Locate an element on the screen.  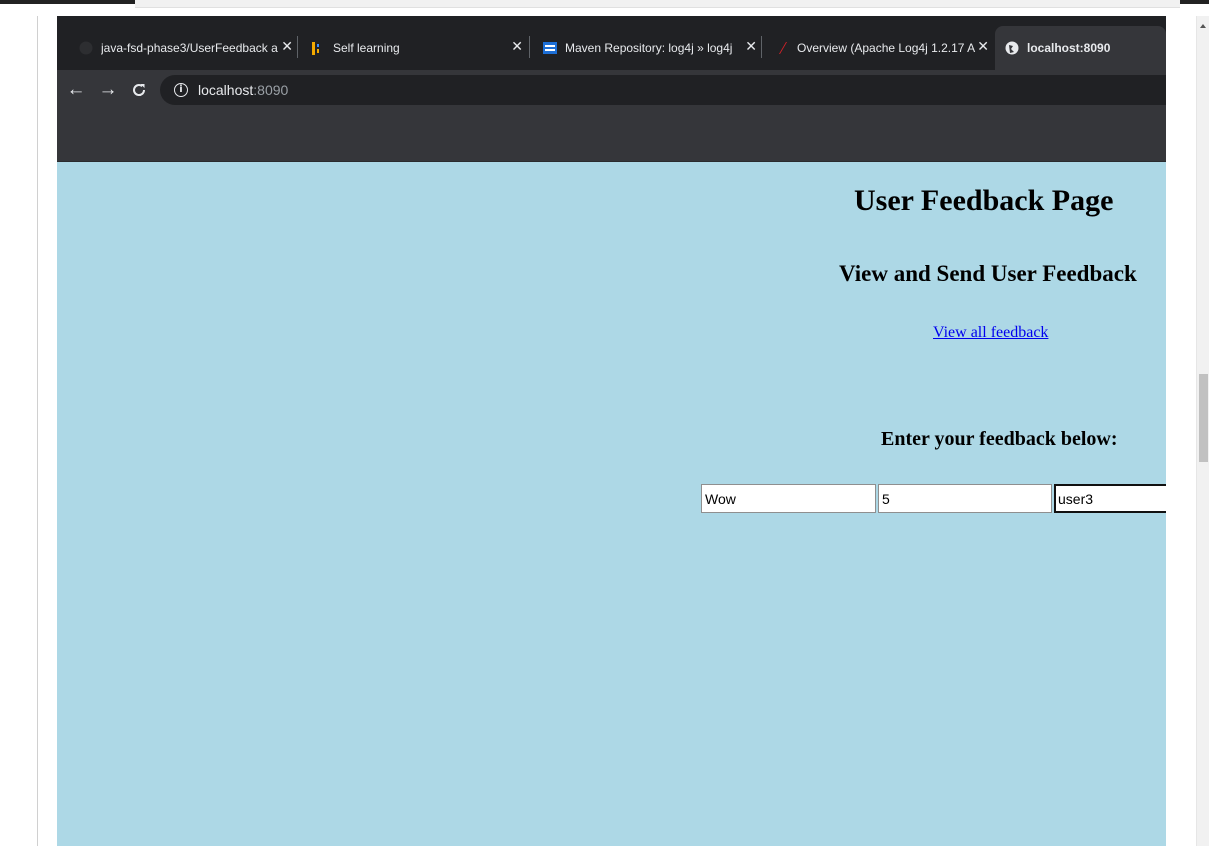
form-heading: Enter your feedback below: is located at coordinates (999, 439).